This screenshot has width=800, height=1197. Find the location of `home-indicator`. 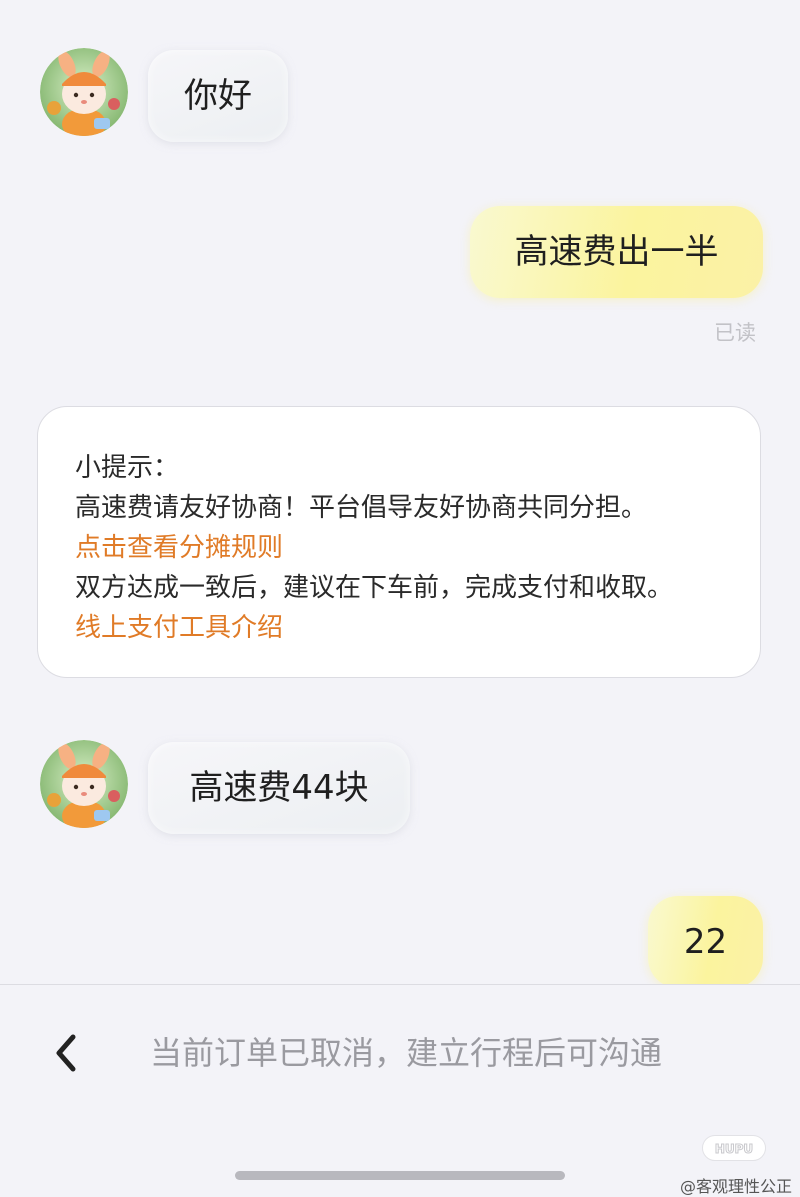

home-indicator is located at coordinates (400, 1175).